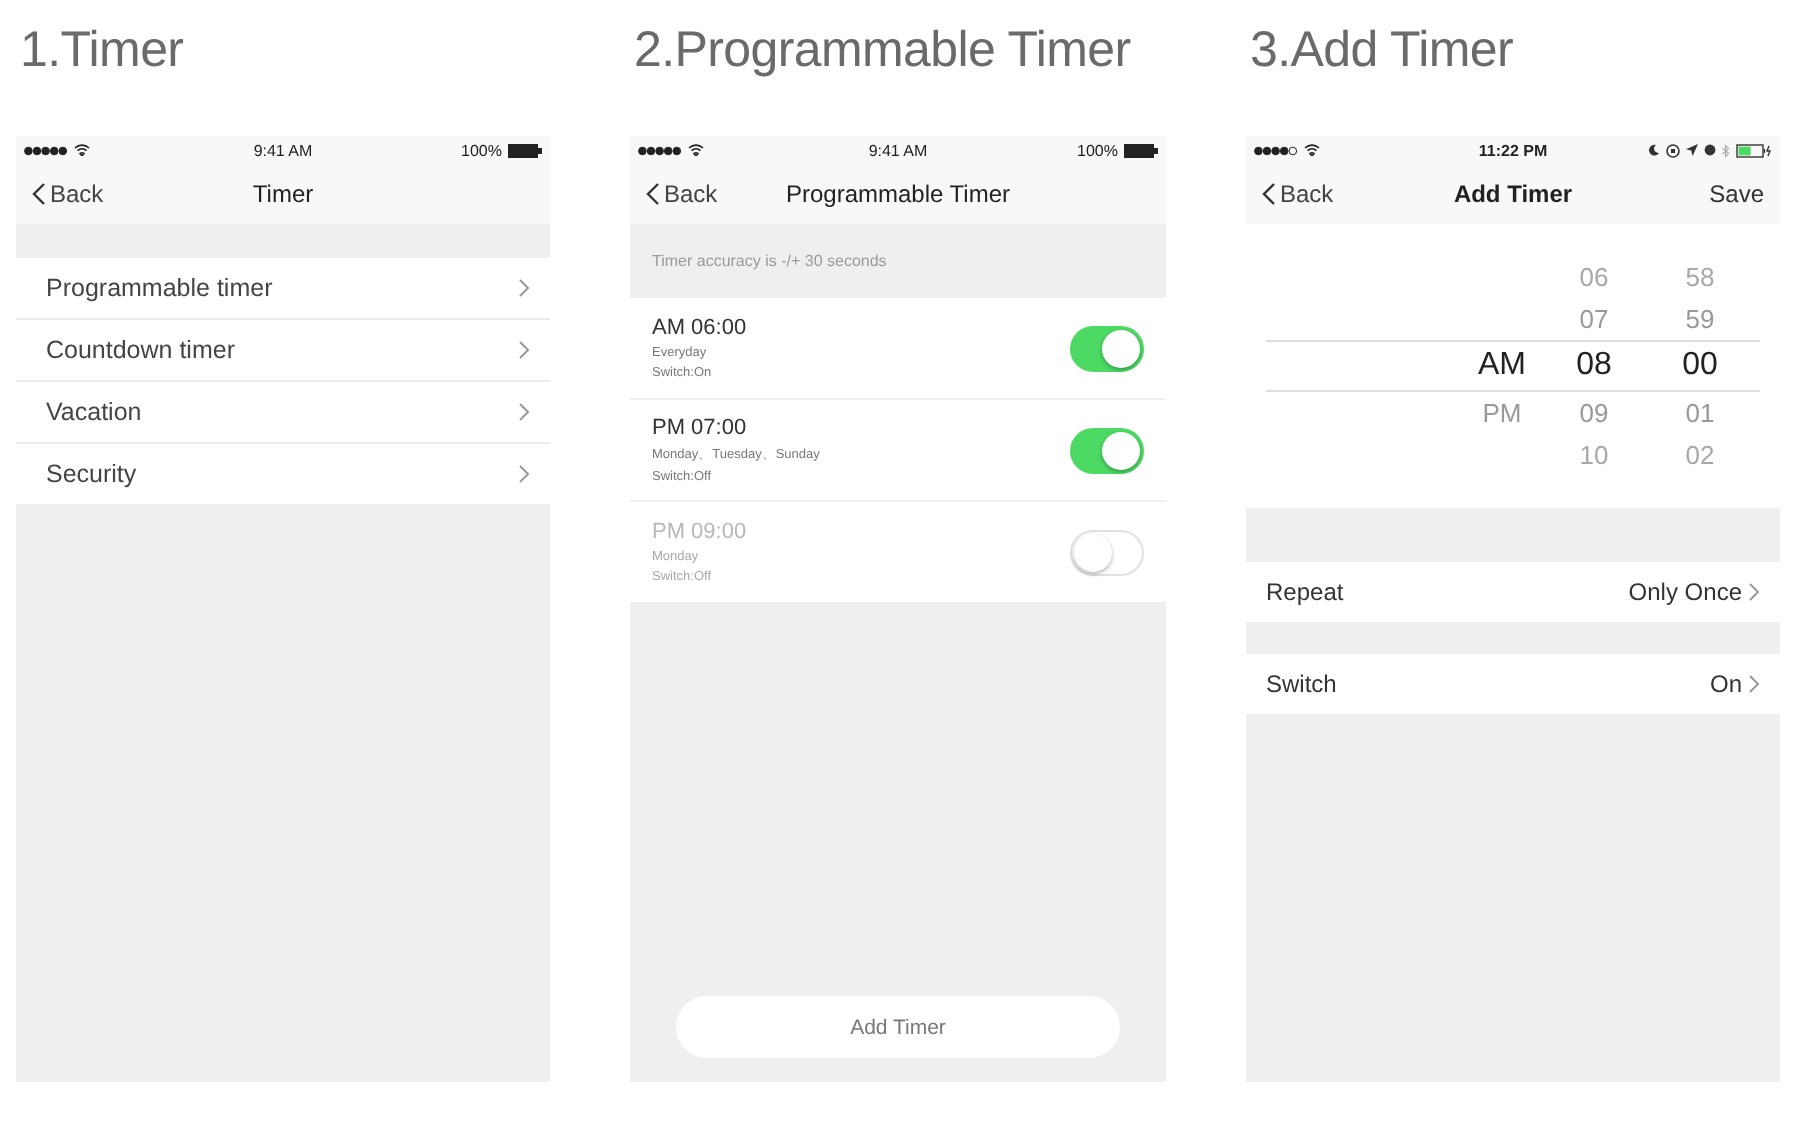  I want to click on time-picker: 06 58 07 59 AM 08 00 PM 09 01 10 02, so click(1513, 366).